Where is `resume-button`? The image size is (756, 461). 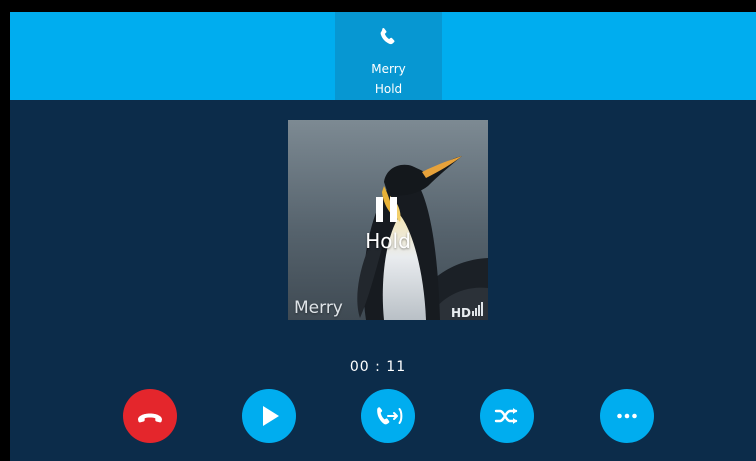 resume-button is located at coordinates (269, 416).